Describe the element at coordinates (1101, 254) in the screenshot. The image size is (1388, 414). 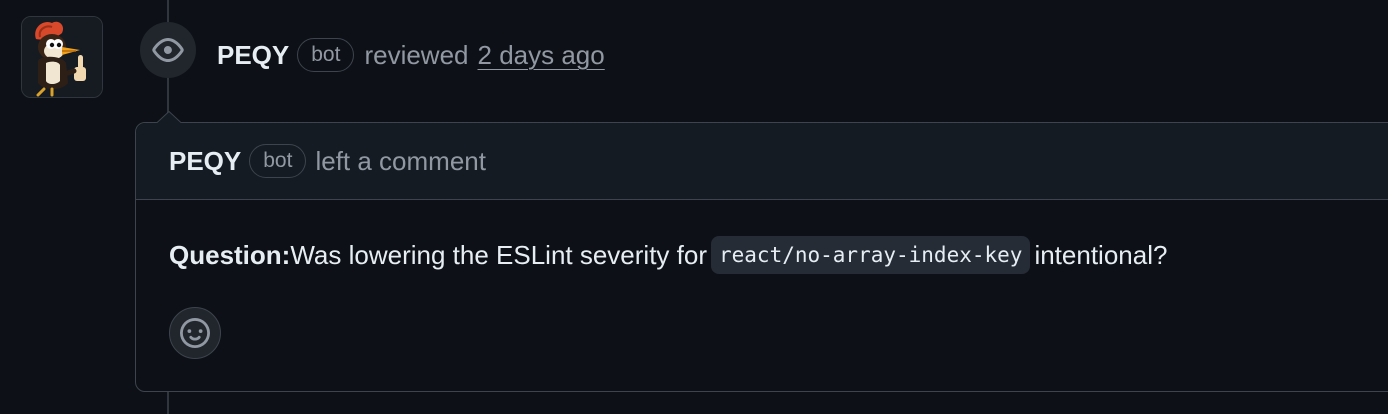
I see `comment-text-after: intentional?` at that location.